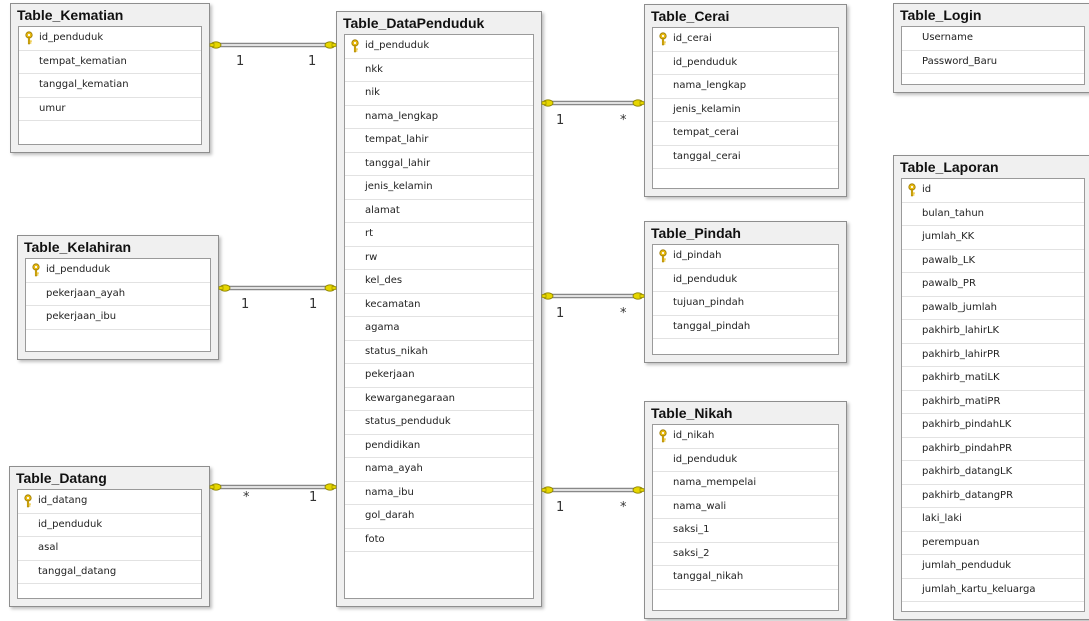 The image size is (1089, 621). What do you see at coordinates (277, 298) in the screenshot?
I see `relationship-kelahiran-datapenduduk: 11` at bounding box center [277, 298].